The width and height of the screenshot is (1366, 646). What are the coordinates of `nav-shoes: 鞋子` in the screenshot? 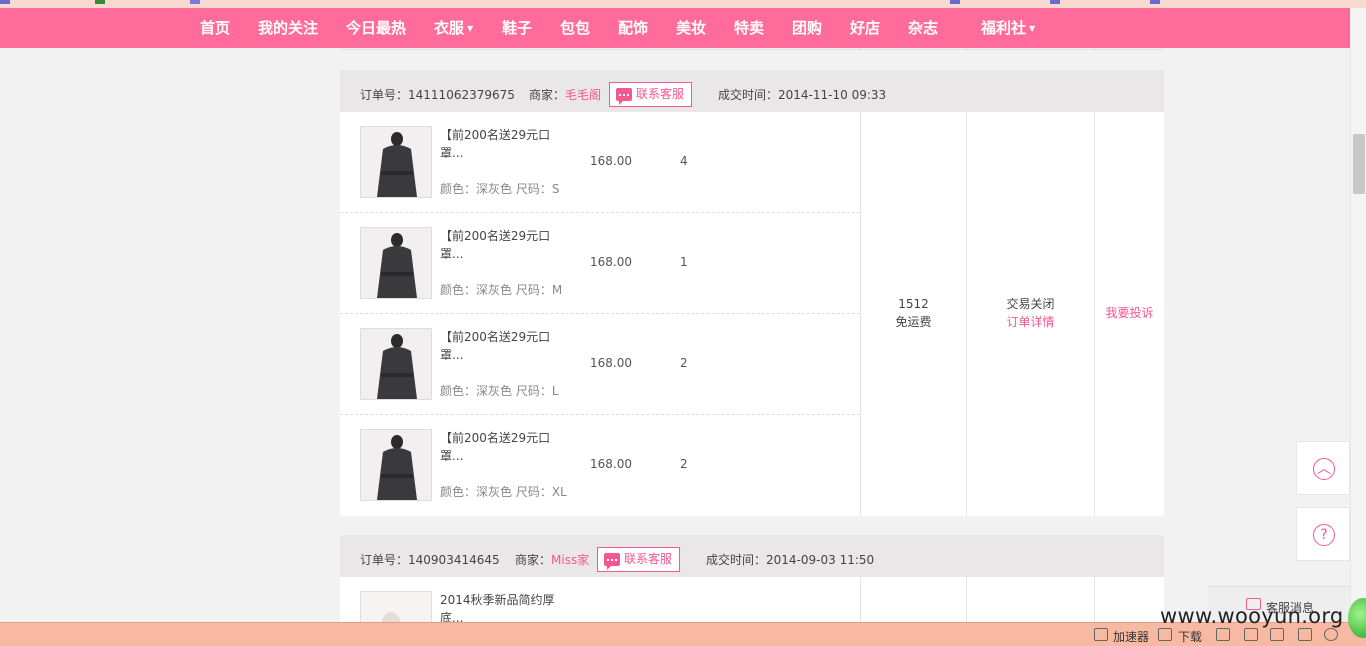 It's located at (517, 28).